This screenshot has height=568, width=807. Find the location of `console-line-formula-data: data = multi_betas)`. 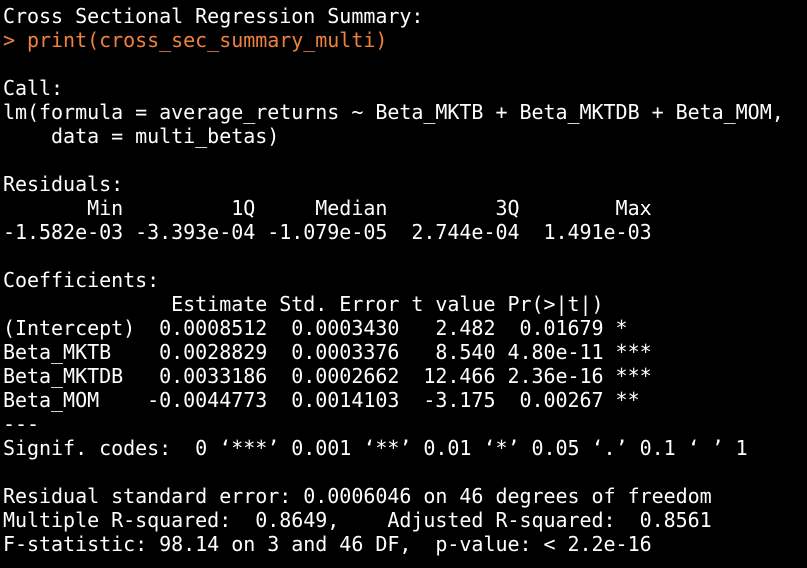

console-line-formula-data: data = multi_betas) is located at coordinates (141, 136).